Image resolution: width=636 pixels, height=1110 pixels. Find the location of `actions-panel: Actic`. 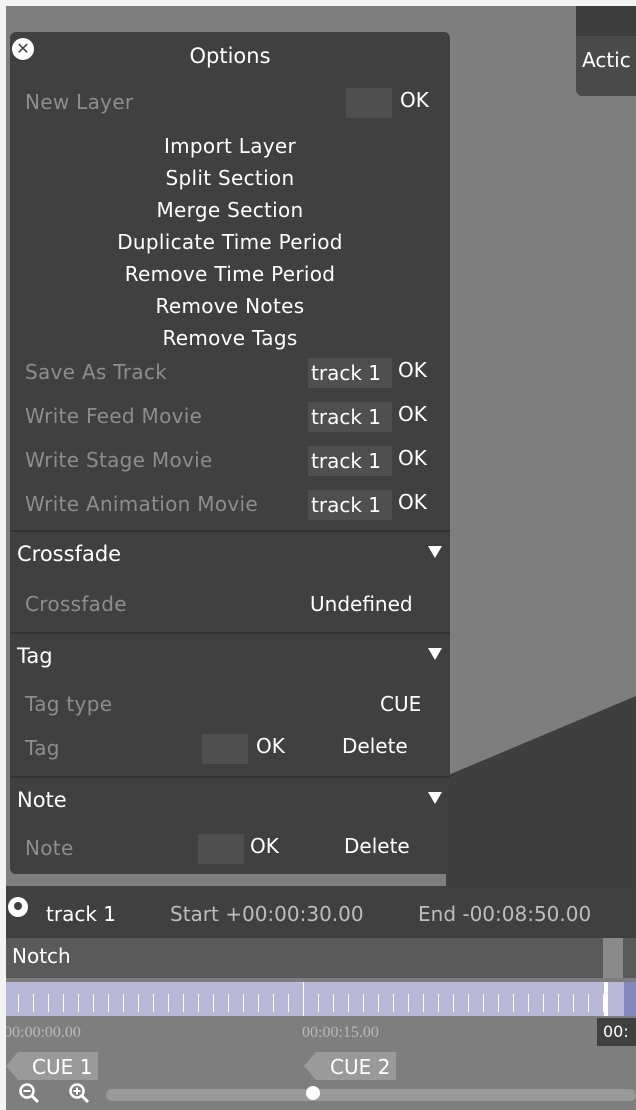

actions-panel: Actic is located at coordinates (606, 51).